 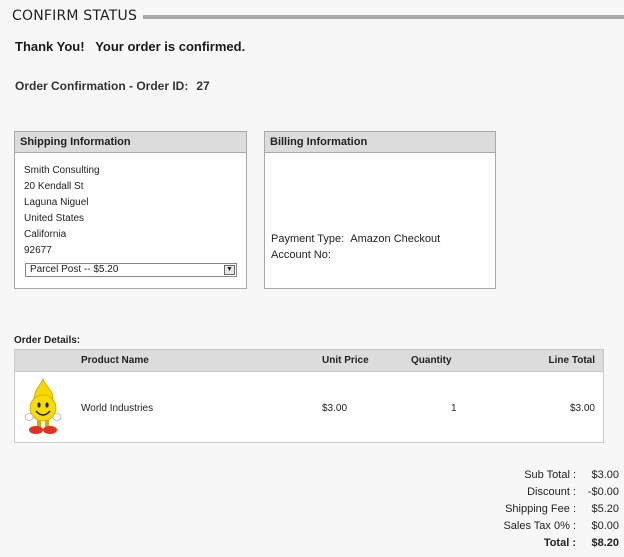 I want to click on chevron-down-icon: ▼, so click(x=229, y=270).